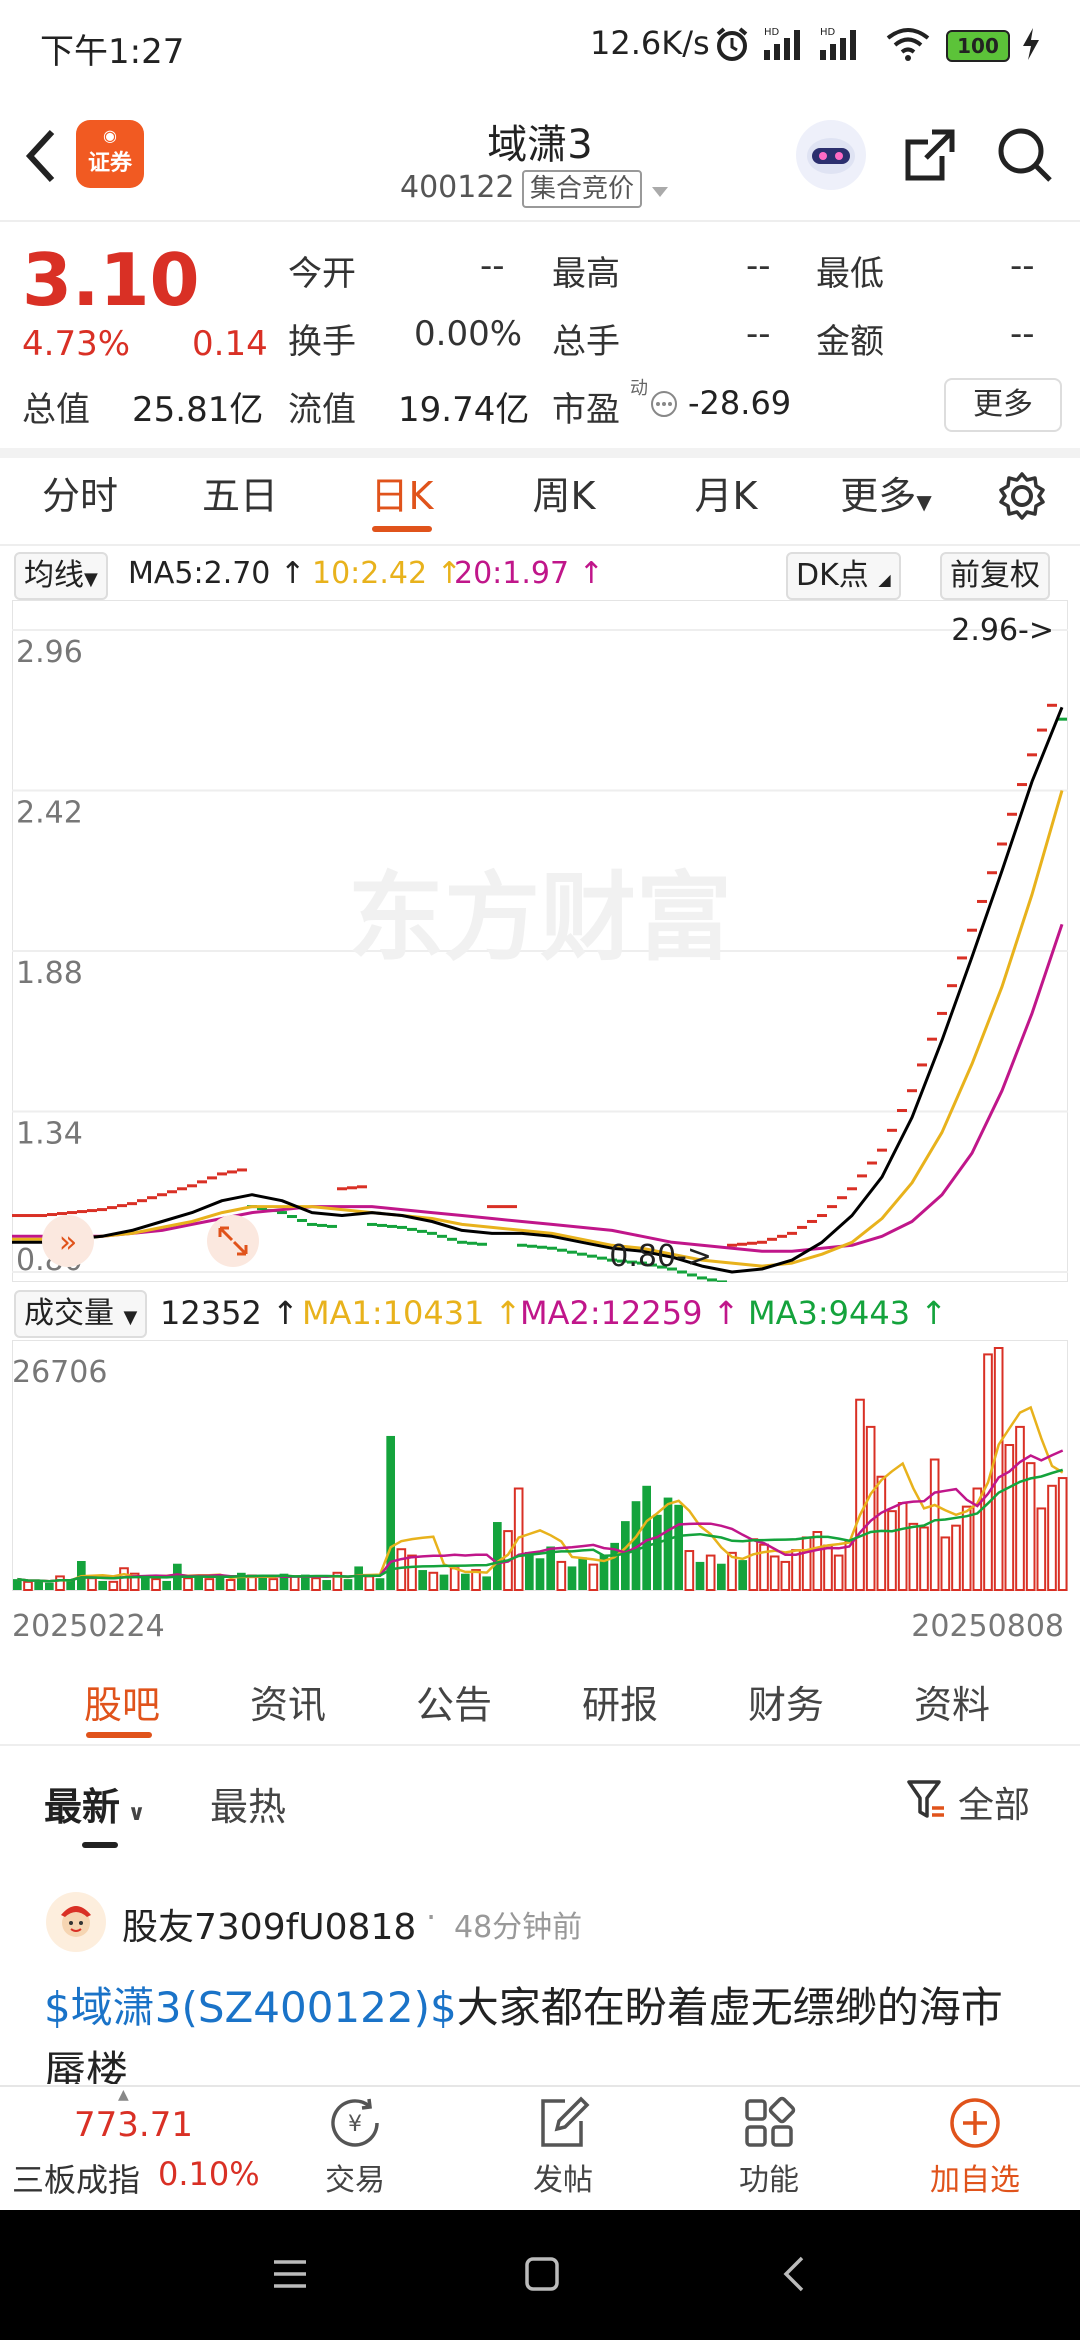 This screenshot has width=1080, height=2340. Describe the element at coordinates (240, 496) in the screenshot. I see `tab-five-day: 五日` at that location.